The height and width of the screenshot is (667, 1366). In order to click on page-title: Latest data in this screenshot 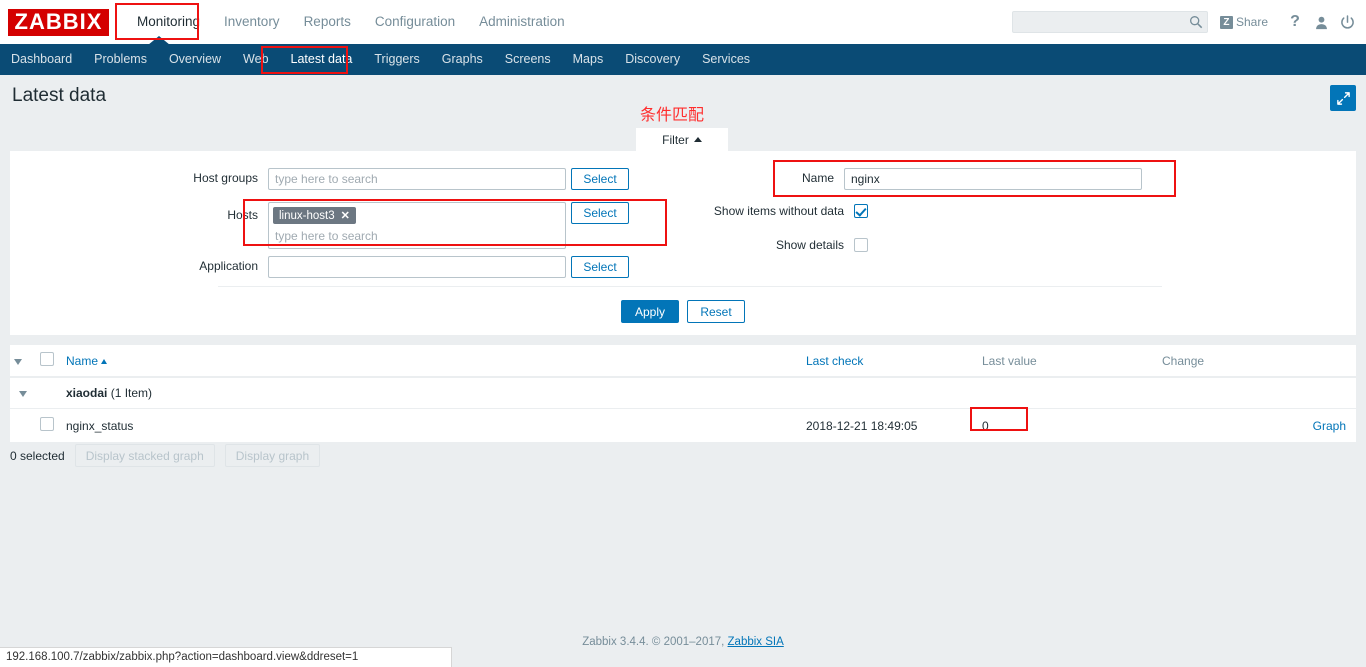, I will do `click(59, 95)`.